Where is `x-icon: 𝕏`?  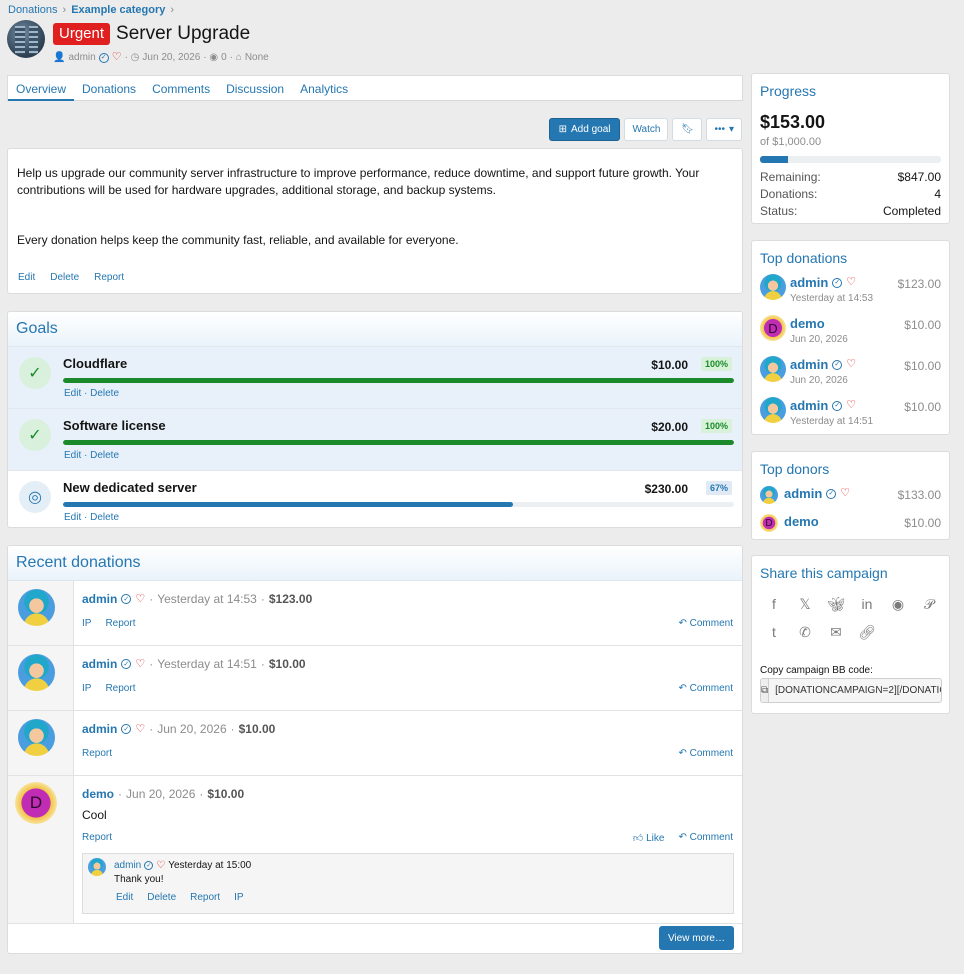
x-icon: 𝕏 is located at coordinates (805, 604).